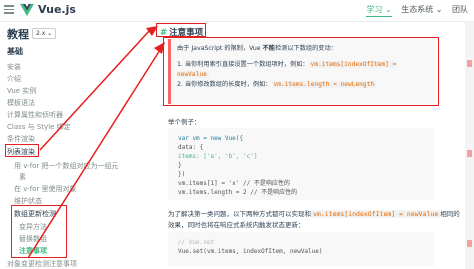 Image resolution: width=474 pixels, height=269 pixels. I want to click on top-nav: 学习 ⌄ 生态系统 ⌄ 团队, so click(413, 10).